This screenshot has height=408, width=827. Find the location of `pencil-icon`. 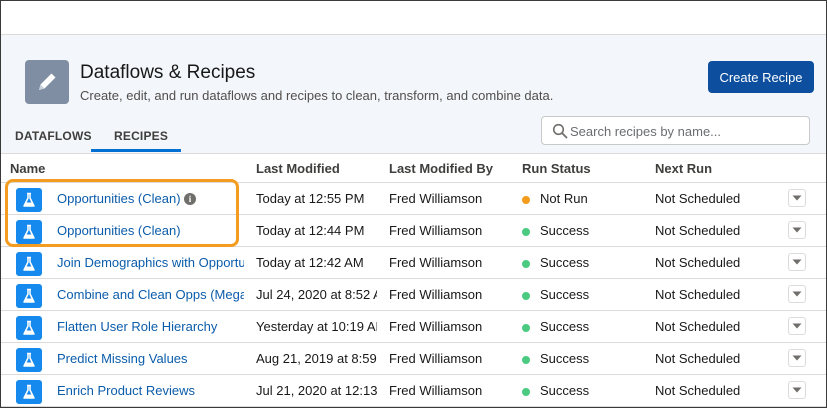

pencil-icon is located at coordinates (47, 82).